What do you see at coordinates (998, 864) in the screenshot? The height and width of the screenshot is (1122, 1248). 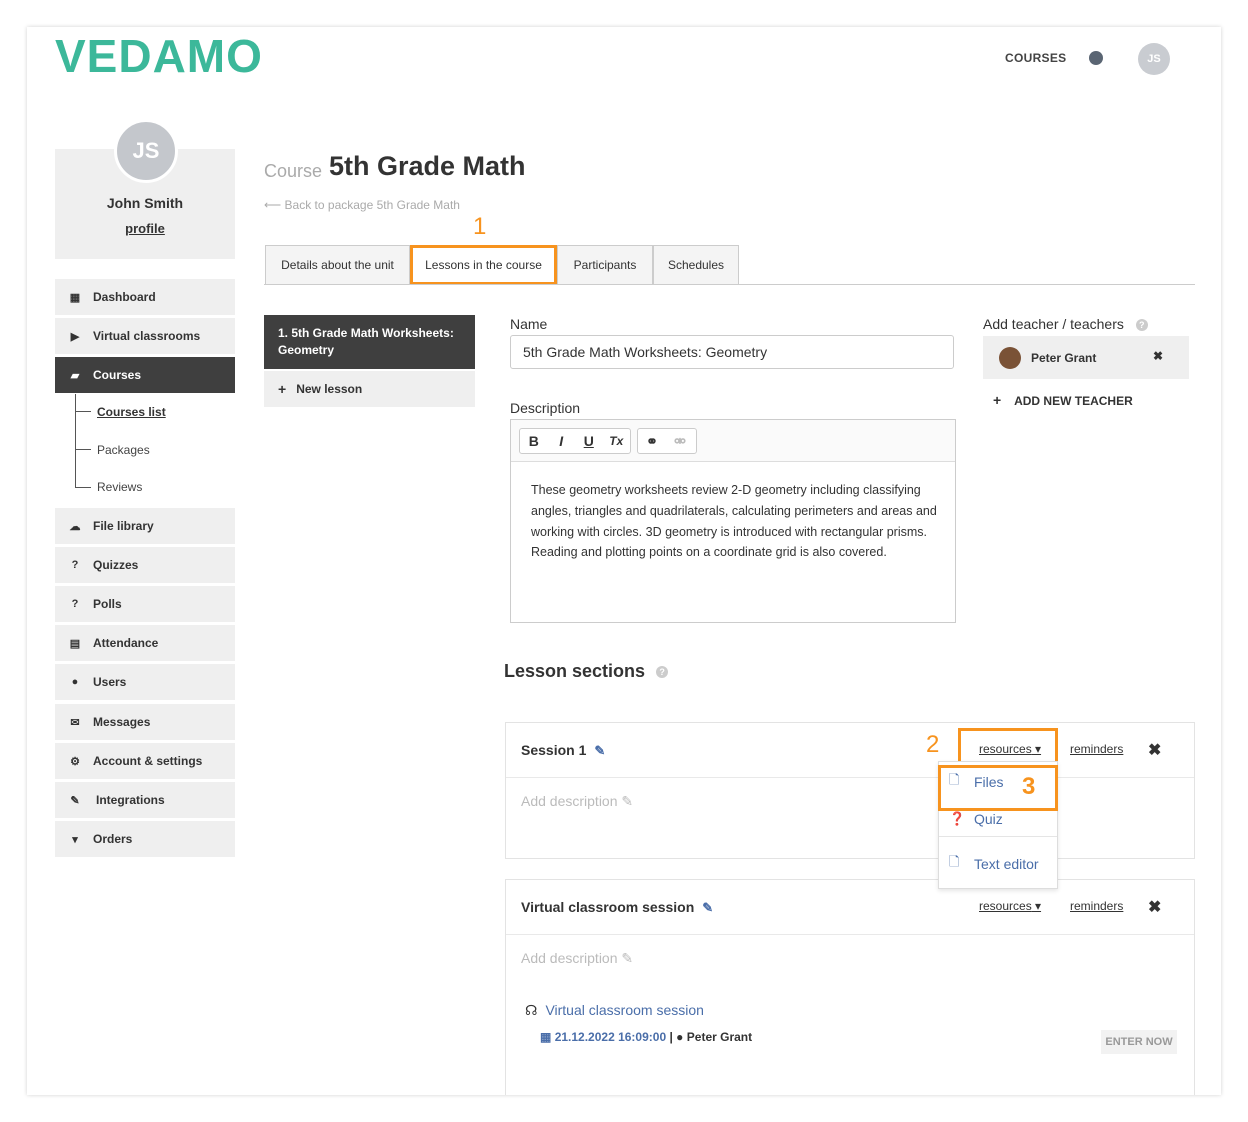 I see `menu-item-text-editor: 🗋 Text editor` at bounding box center [998, 864].